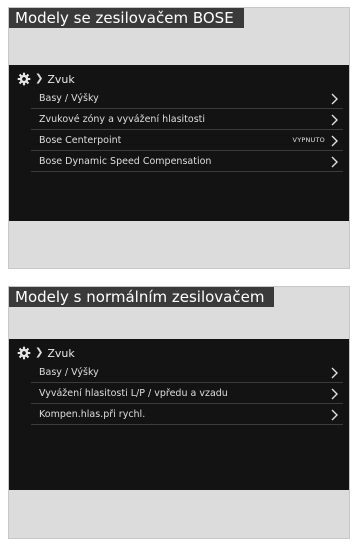  I want to click on normal-panel-title: Modely s normálním zesilovačem, so click(142, 297).